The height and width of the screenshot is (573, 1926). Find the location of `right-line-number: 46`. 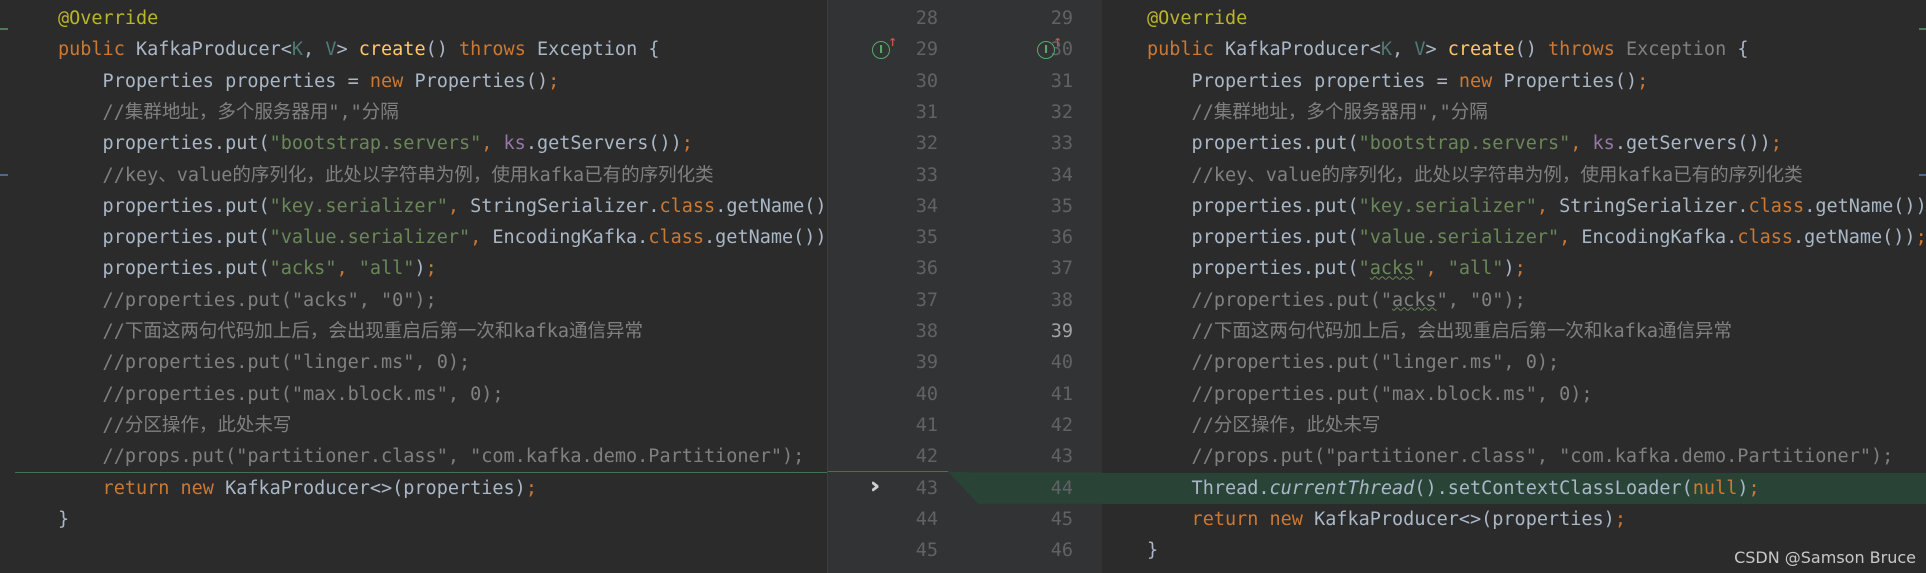

right-line-number: 46 is located at coordinates (1061, 551).